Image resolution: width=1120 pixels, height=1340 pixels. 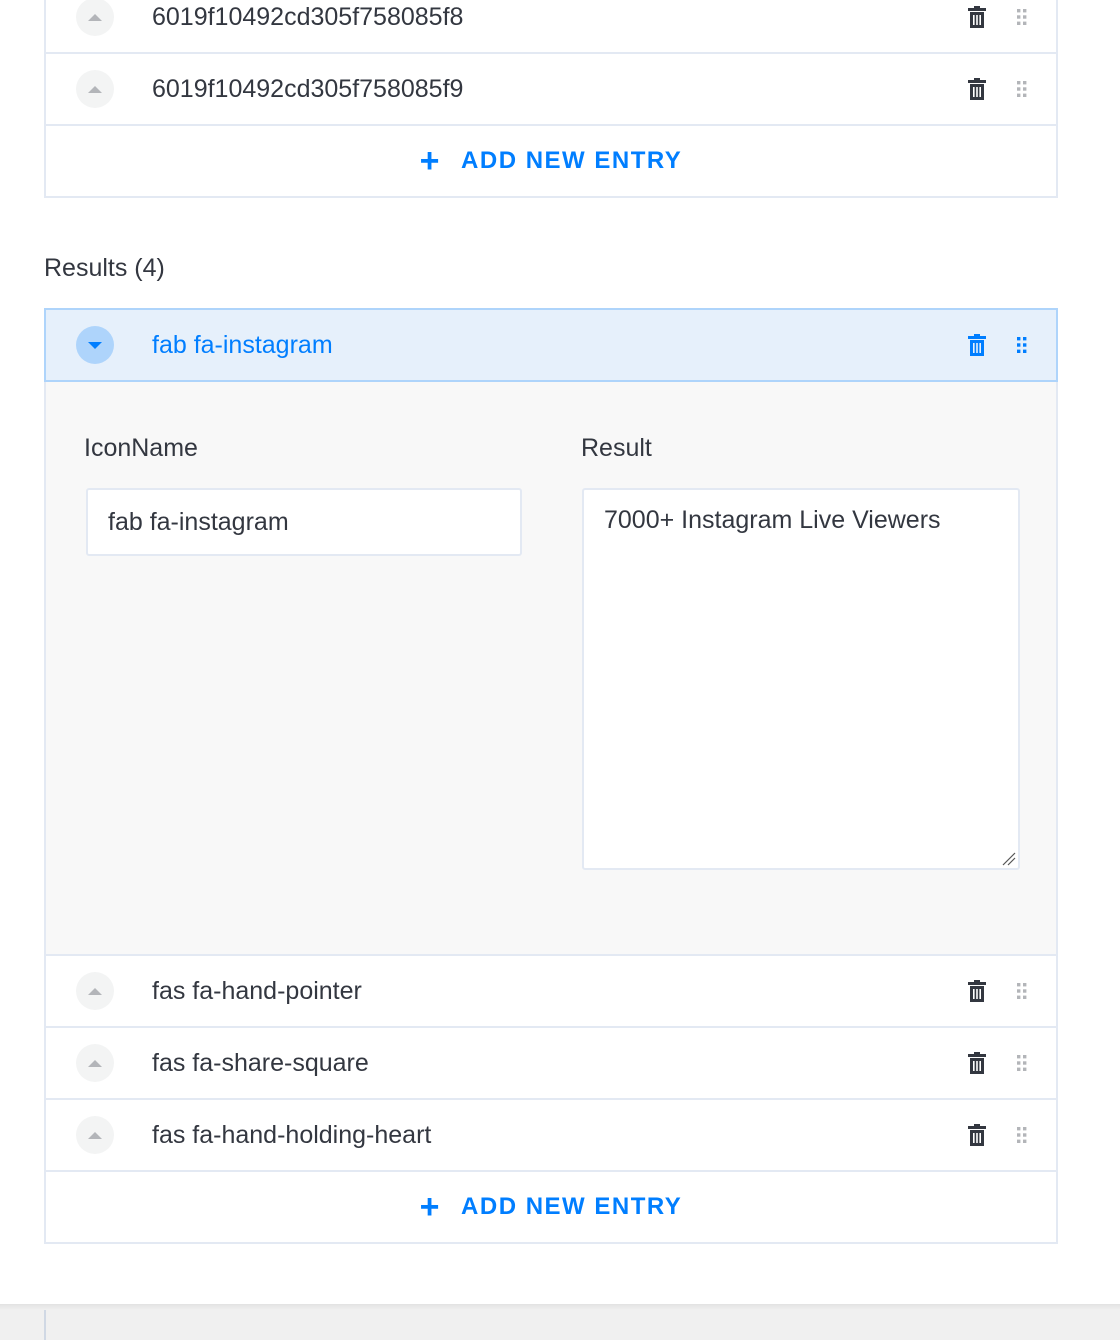 I want to click on icon-name-input: fab fa-instagram, so click(x=304, y=522).